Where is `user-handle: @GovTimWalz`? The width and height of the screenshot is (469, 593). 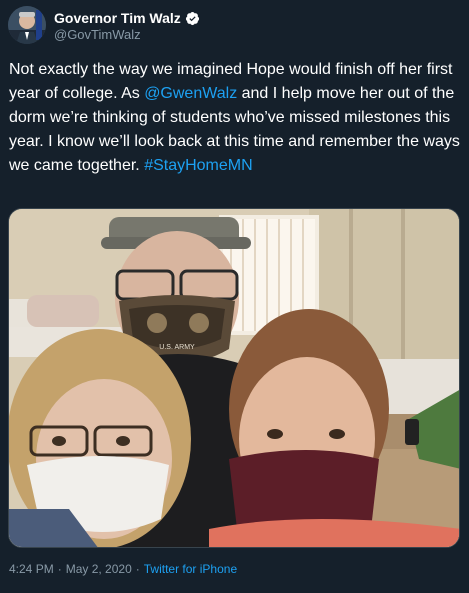 user-handle: @GovTimWalz is located at coordinates (97, 34).